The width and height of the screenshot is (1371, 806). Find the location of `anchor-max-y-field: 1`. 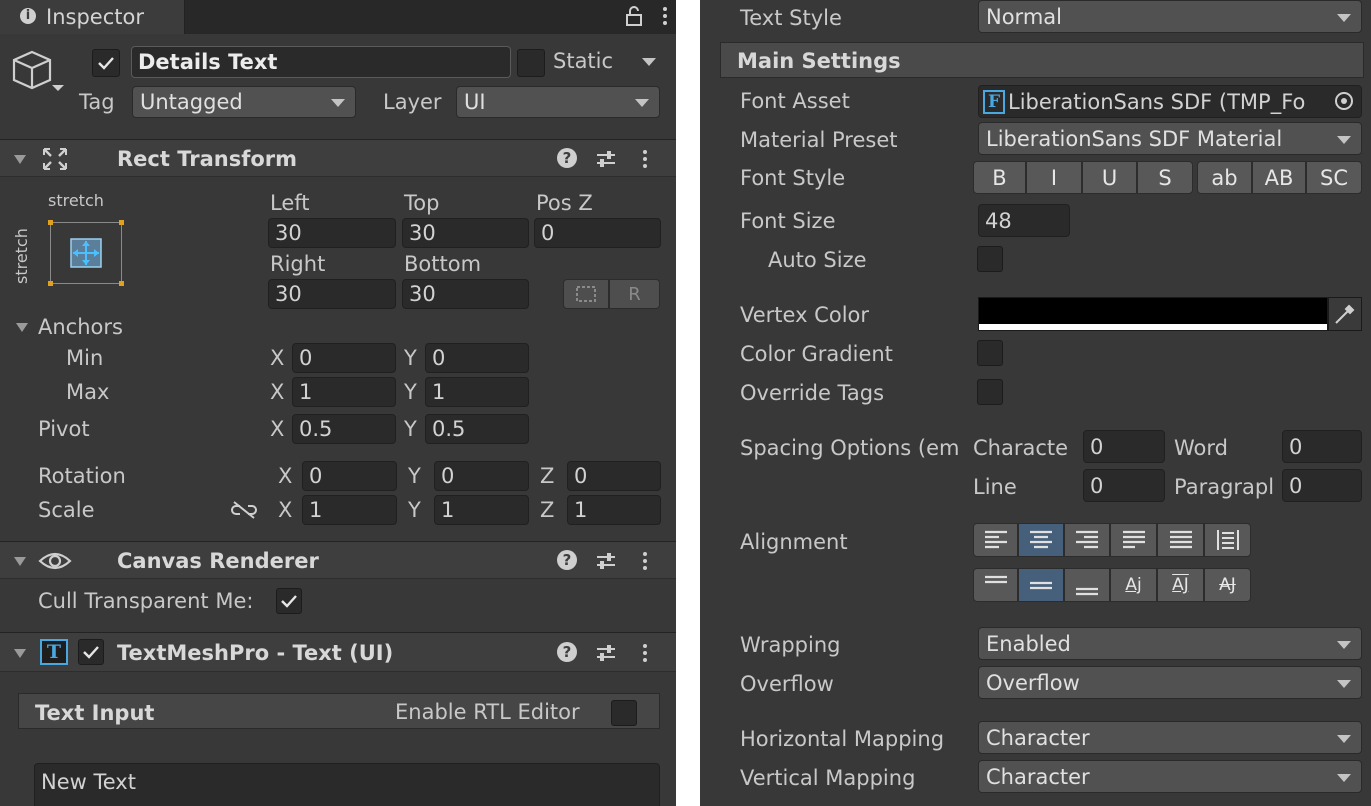

anchor-max-y-field: 1 is located at coordinates (477, 392).